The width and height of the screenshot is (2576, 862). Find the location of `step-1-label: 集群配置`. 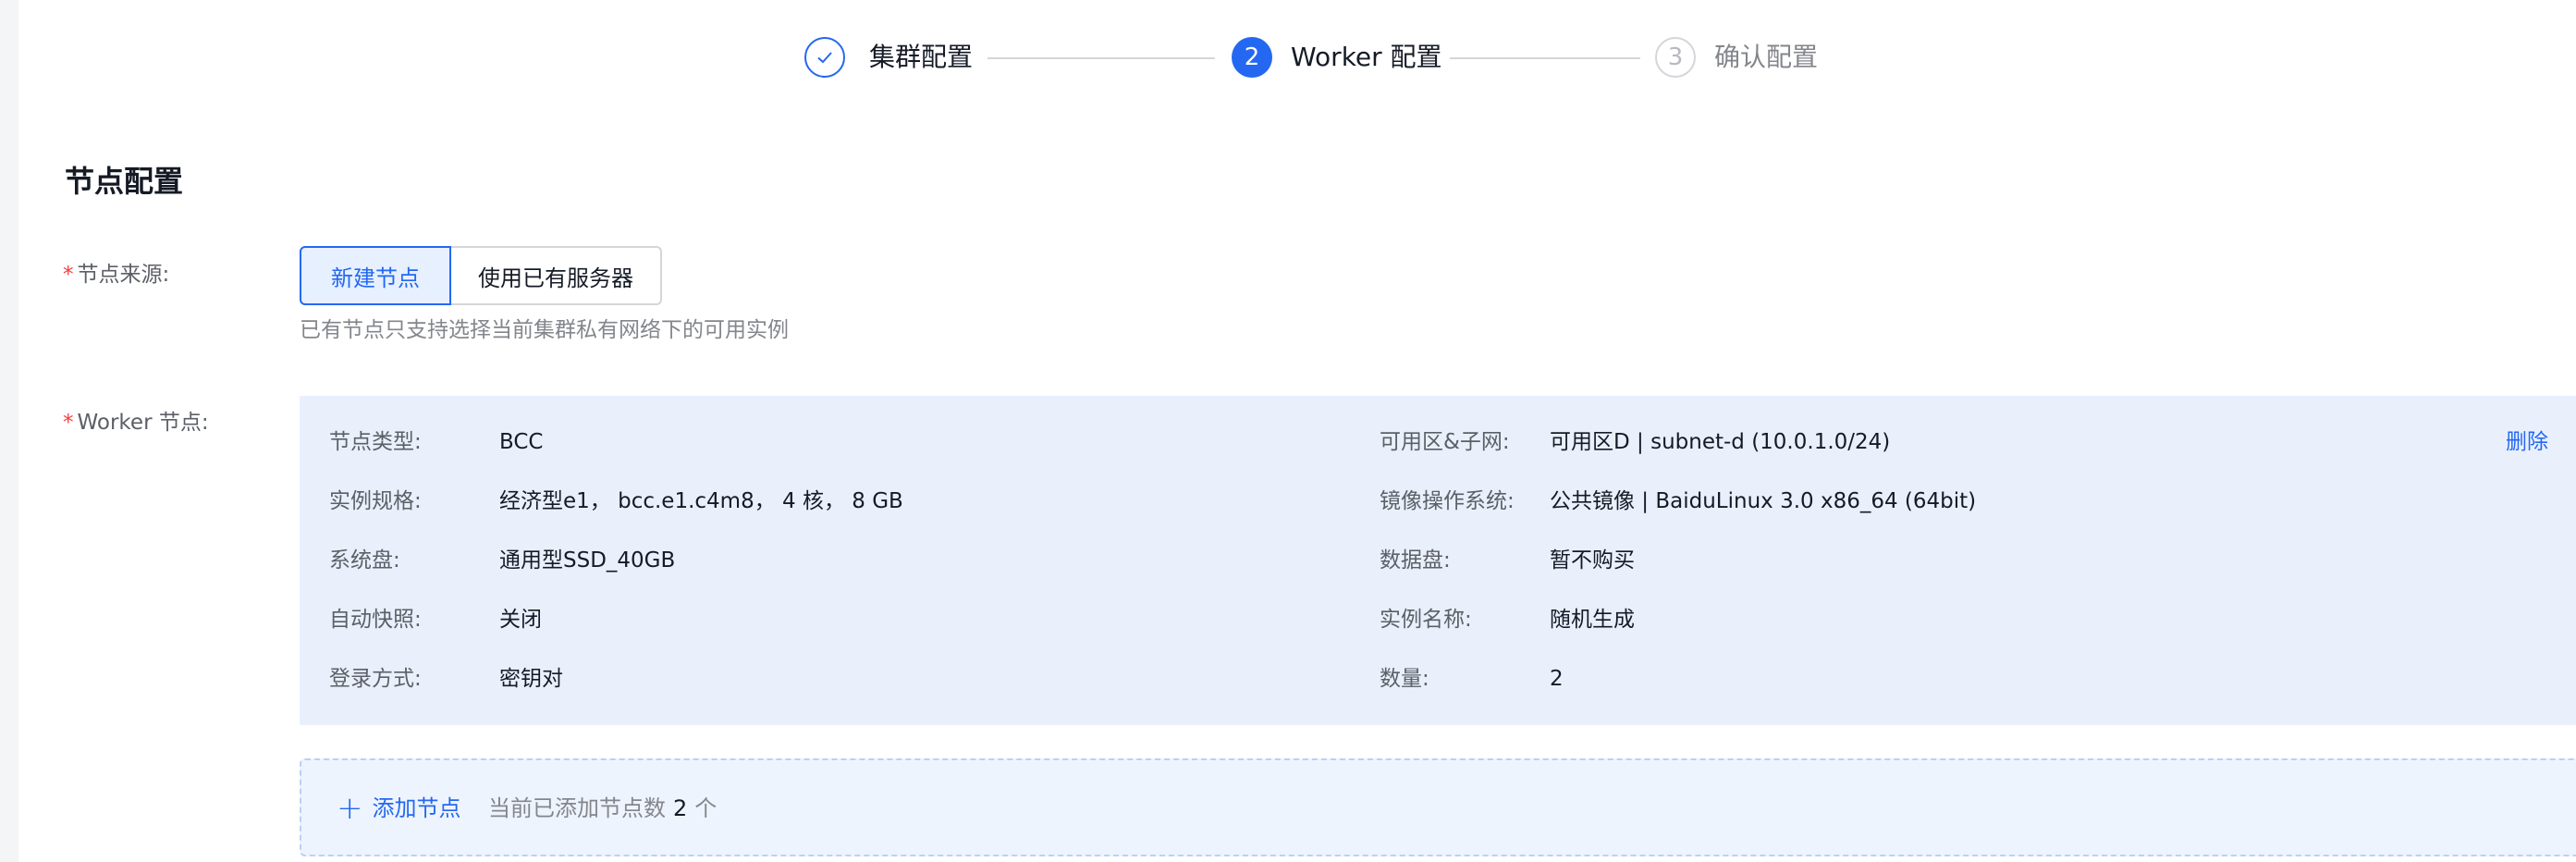

step-1-label: 集群配置 is located at coordinates (921, 57).